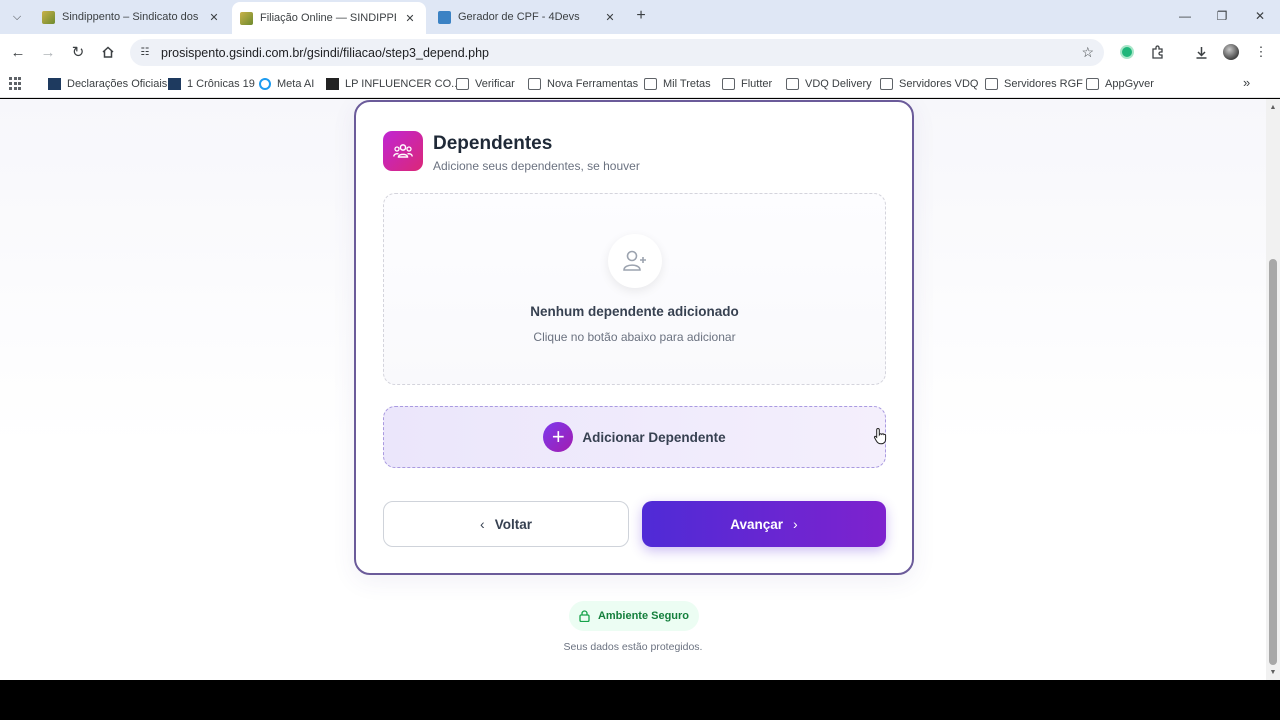 The image size is (1280, 720). Describe the element at coordinates (654, 437) in the screenshot. I see `add-dependent-label: Adicionar Dependente` at that location.